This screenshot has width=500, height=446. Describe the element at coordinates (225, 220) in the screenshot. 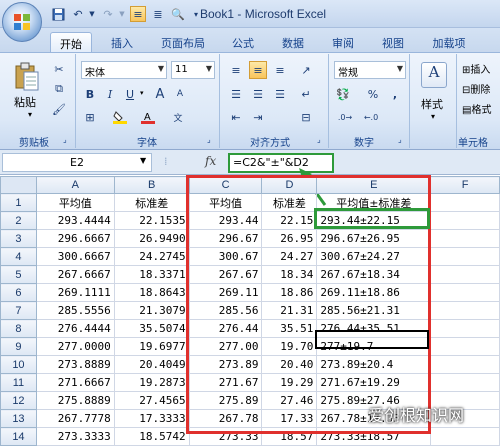

I see `cell: 293.44` at that location.